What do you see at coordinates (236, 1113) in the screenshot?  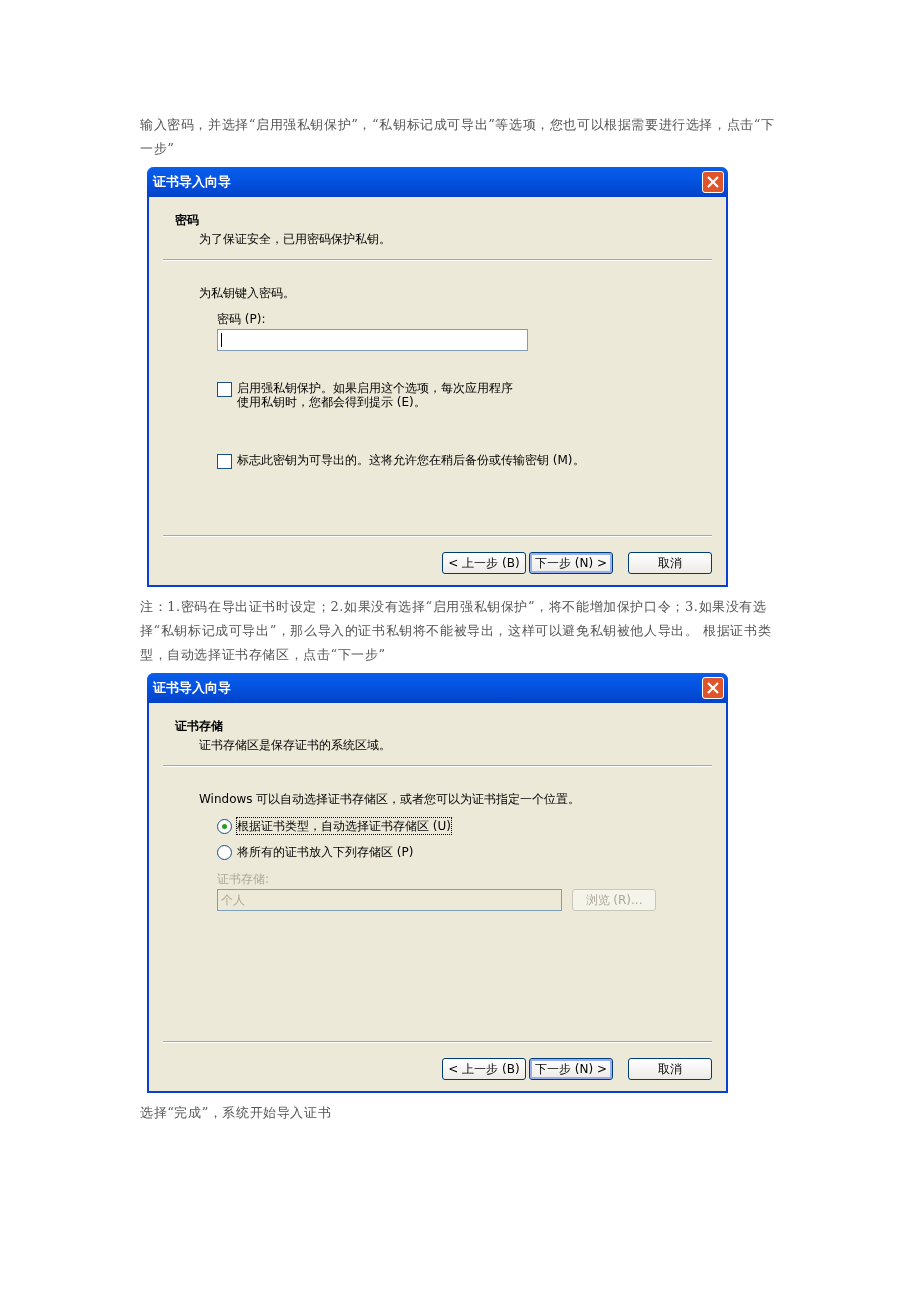 I see `paragraph: 选择“完成”，系统开始导入证书` at bounding box center [236, 1113].